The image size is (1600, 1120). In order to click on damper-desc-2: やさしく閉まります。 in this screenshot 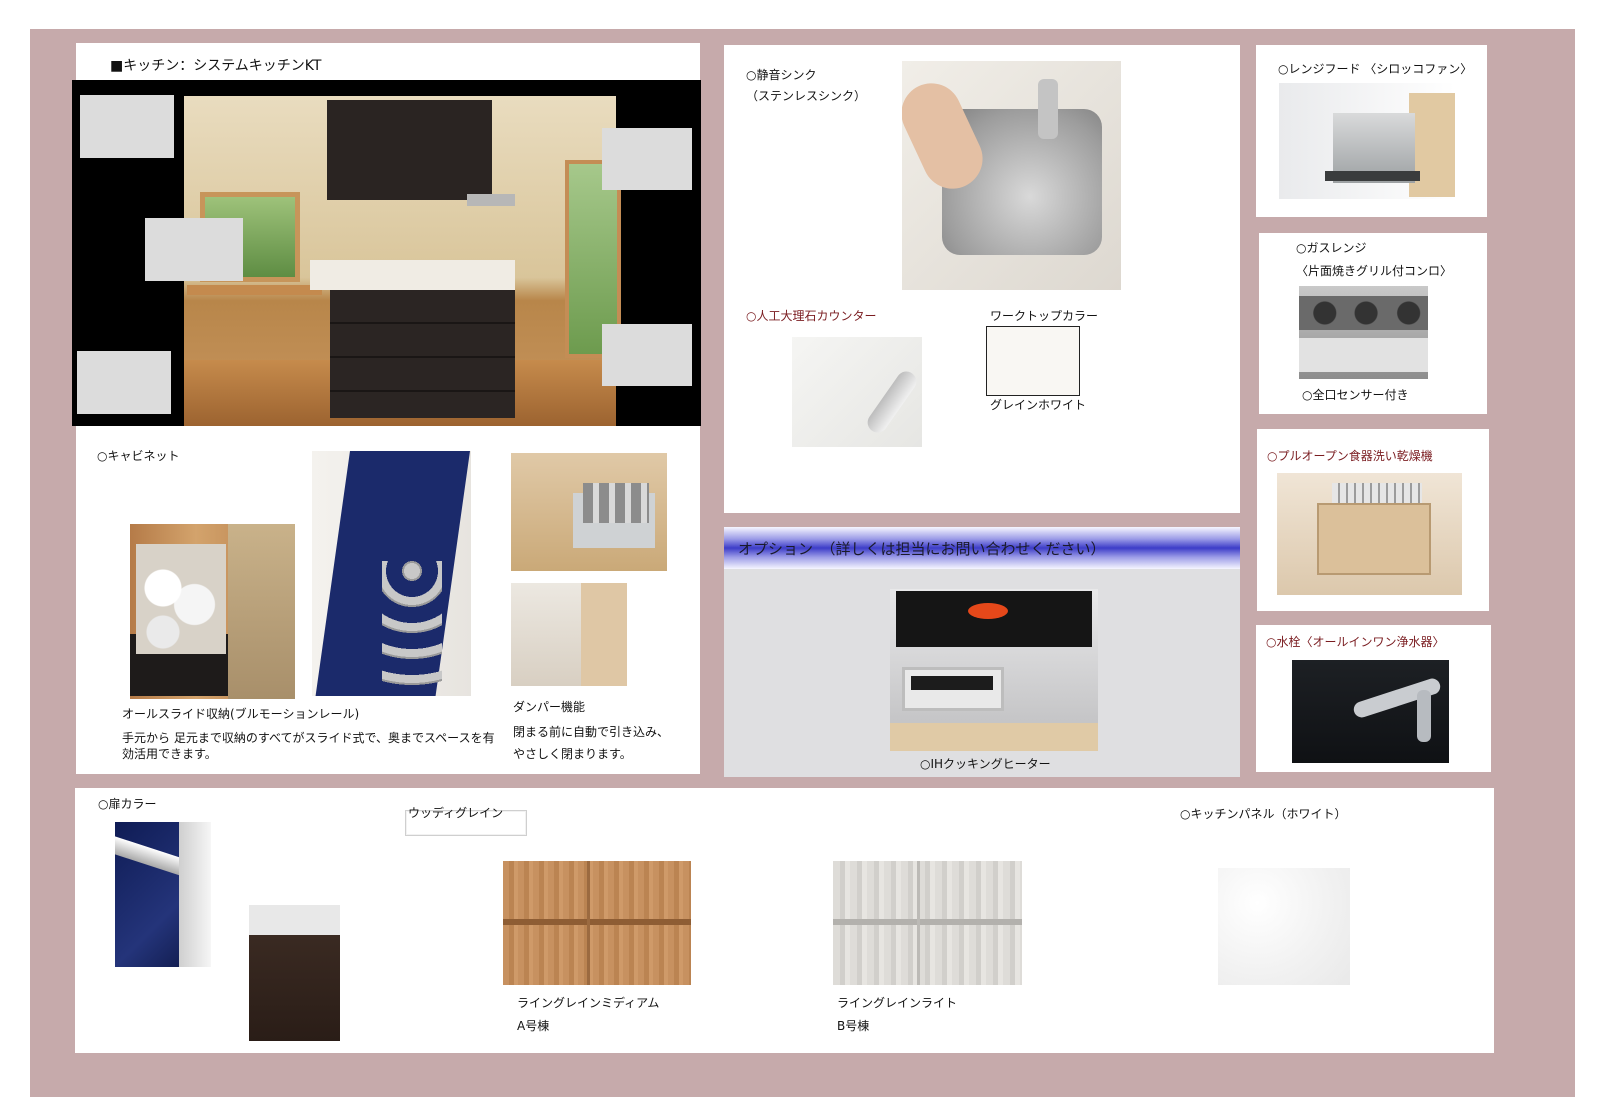, I will do `click(572, 754)`.